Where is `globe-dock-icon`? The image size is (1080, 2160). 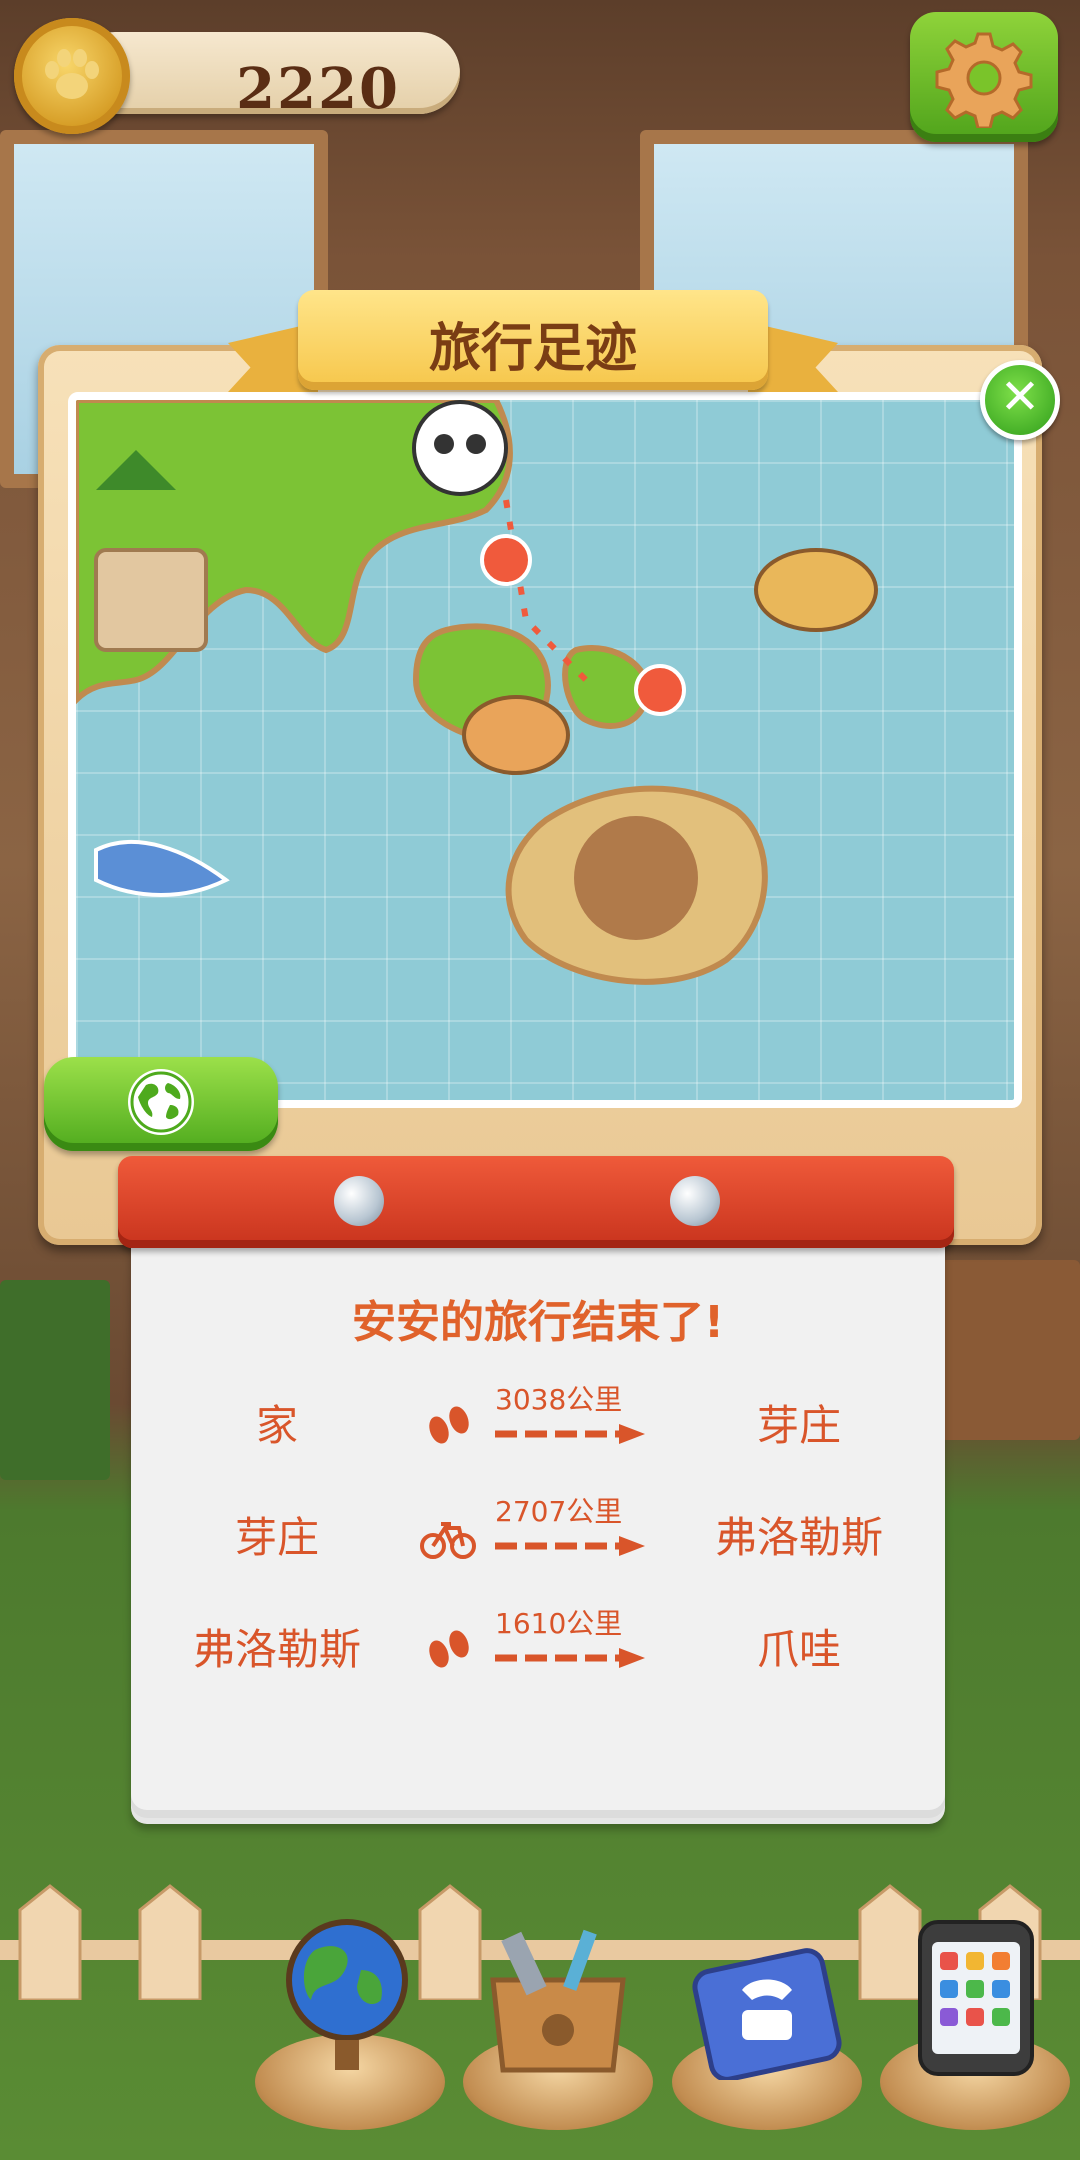
globe-dock-icon is located at coordinates (347, 1994).